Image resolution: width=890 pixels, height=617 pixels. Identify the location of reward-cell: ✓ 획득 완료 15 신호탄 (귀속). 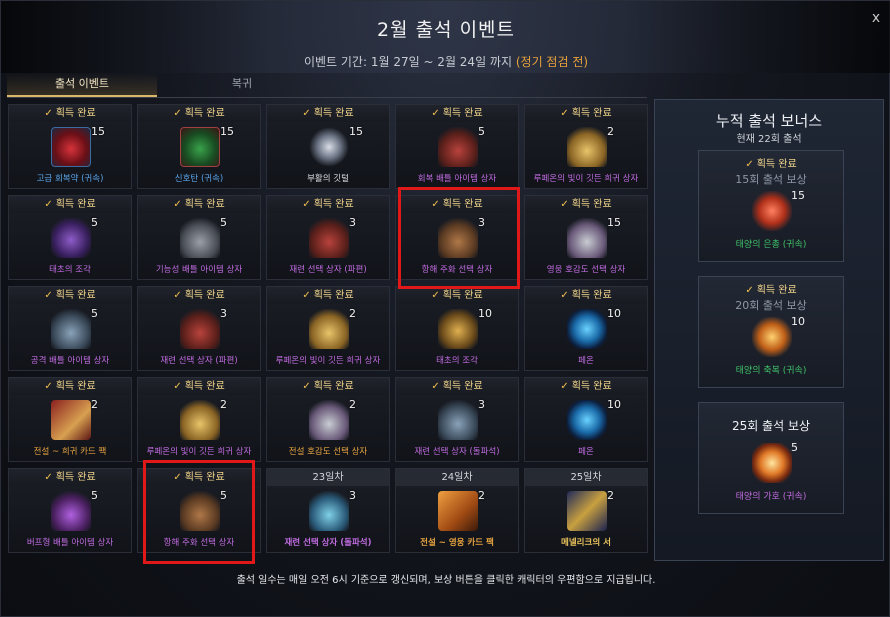
(199, 146).